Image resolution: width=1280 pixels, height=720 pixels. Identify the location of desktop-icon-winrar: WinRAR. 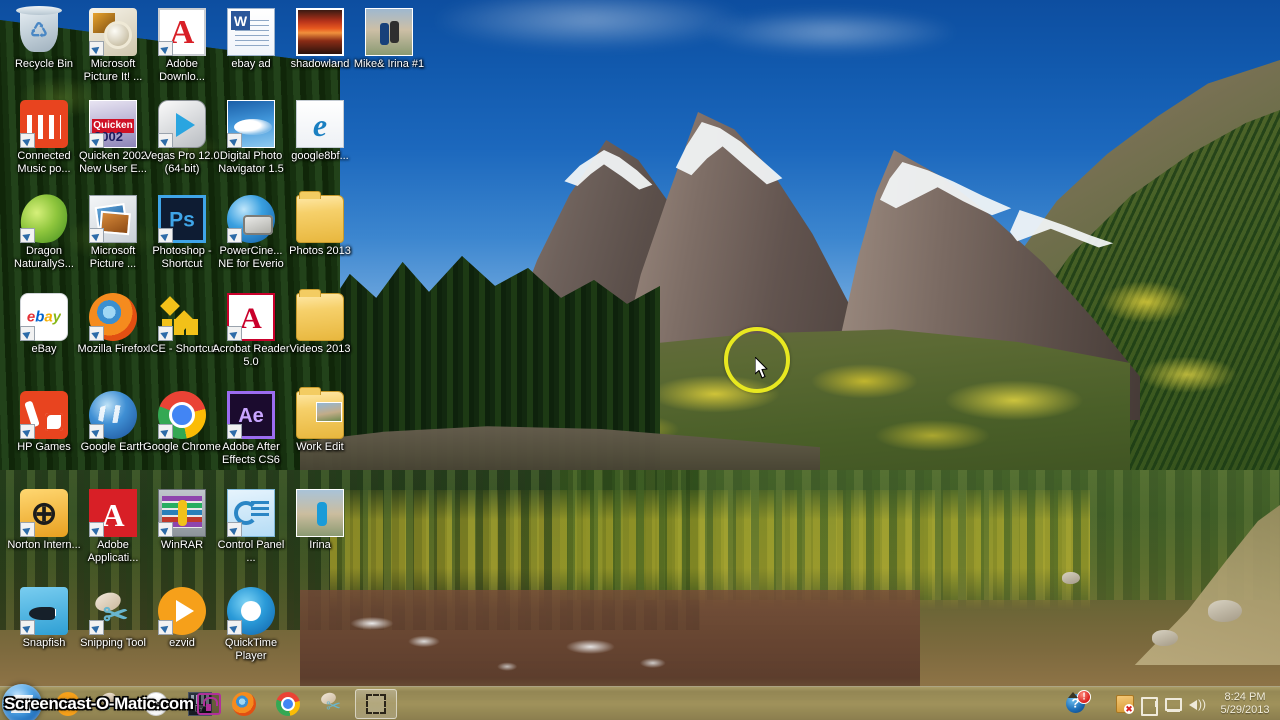
(182, 520).